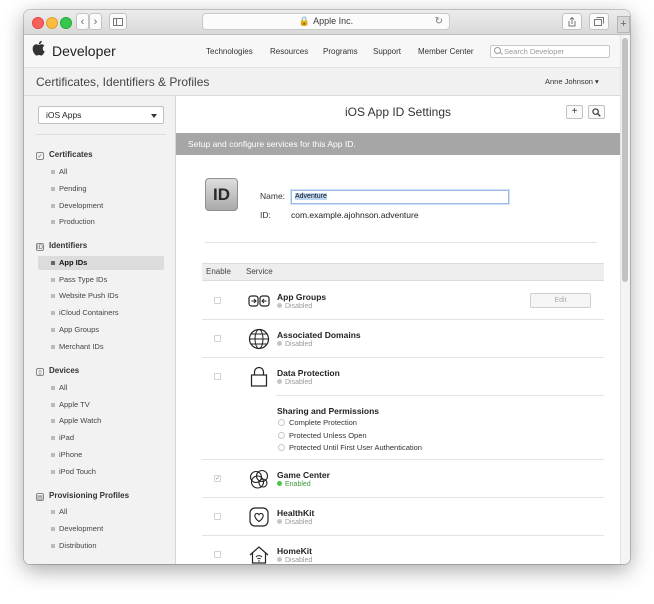 The height and width of the screenshot is (604, 654). Describe the element at coordinates (298, 484) in the screenshot. I see `status-text: Enabled` at that location.